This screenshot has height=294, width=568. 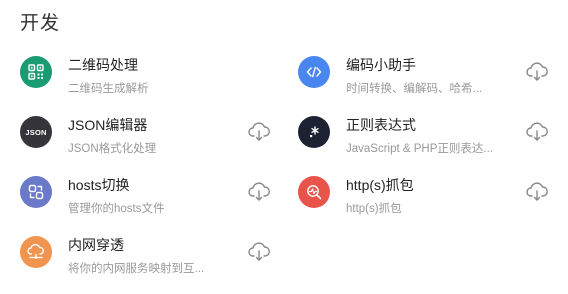 I want to click on tool-title: http(s)抓包, so click(x=380, y=185).